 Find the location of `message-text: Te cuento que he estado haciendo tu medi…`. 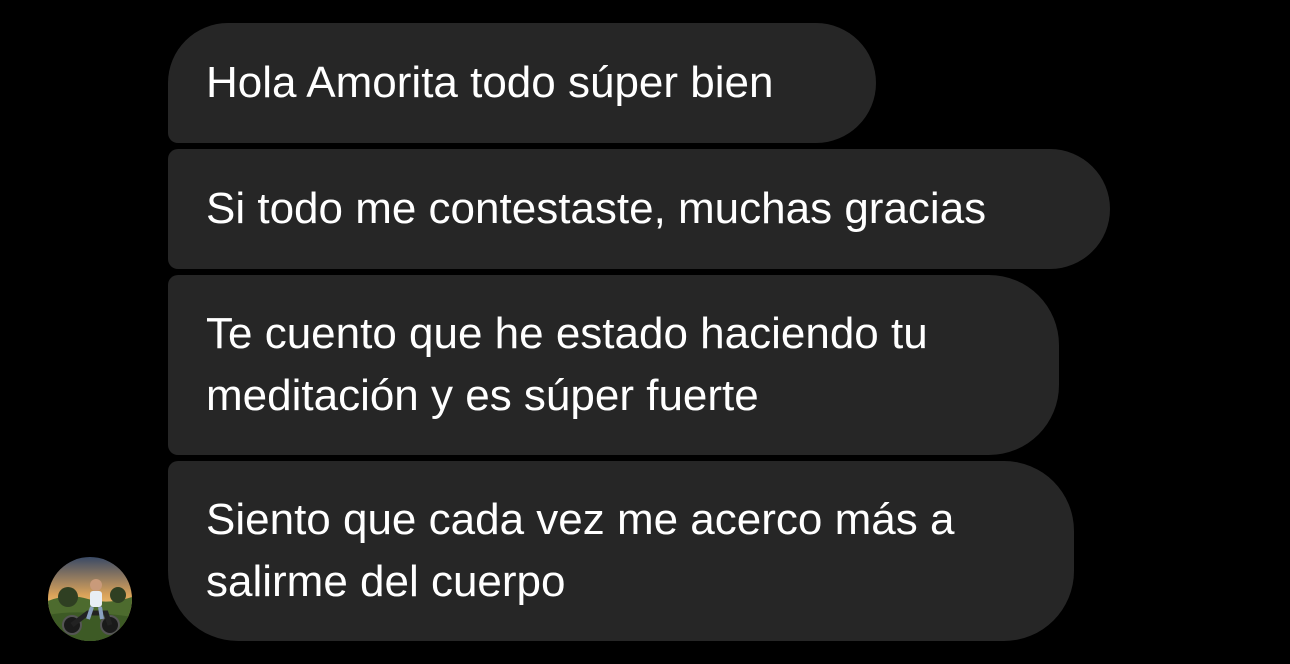

message-text: Te cuento que he estado haciendo tu medi… is located at coordinates (567, 364).